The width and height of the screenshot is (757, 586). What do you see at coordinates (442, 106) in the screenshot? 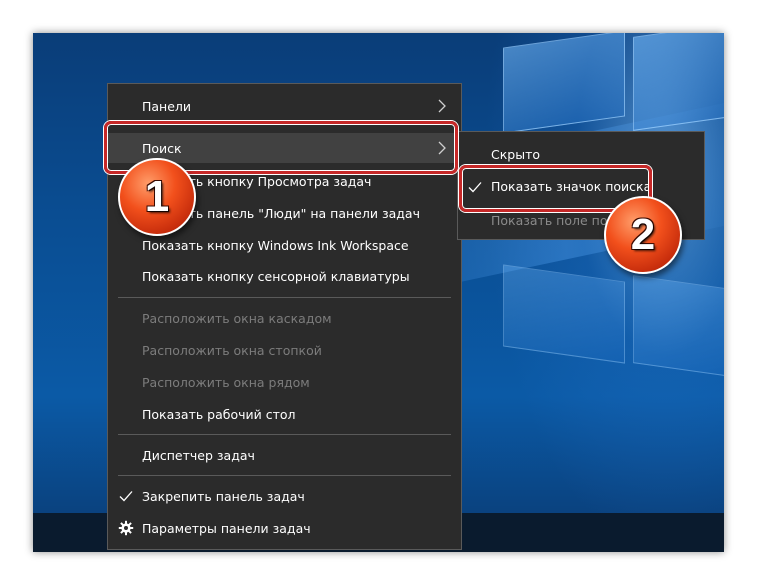
I see `chevron-right-icon` at bounding box center [442, 106].